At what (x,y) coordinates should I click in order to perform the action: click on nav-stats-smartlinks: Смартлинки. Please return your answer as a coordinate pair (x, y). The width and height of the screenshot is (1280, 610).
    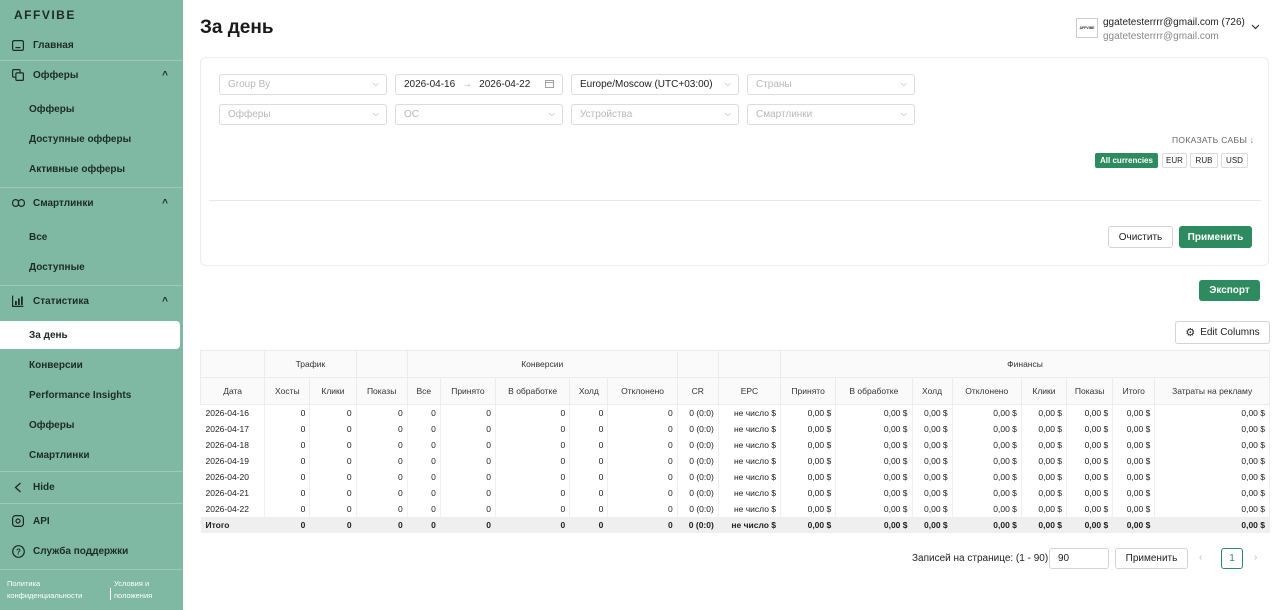
    Looking at the image, I should click on (90, 455).